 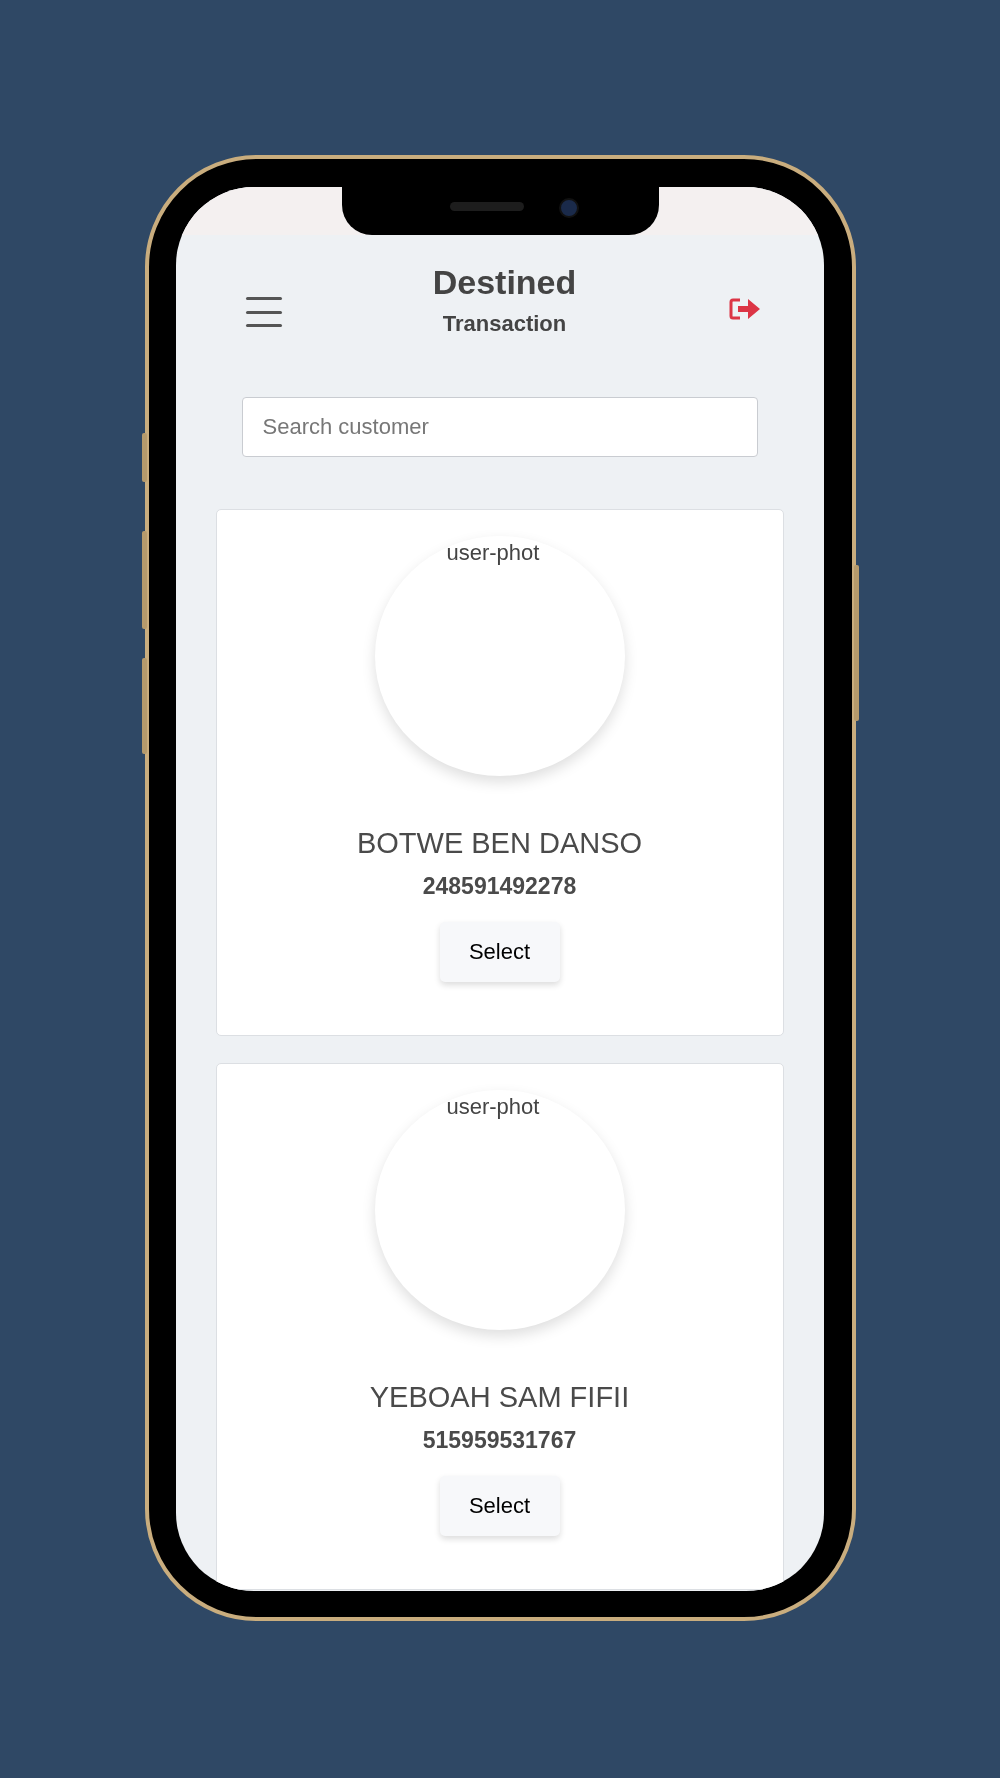 What do you see at coordinates (499, 886) in the screenshot?
I see `account-number: 248591492278` at bounding box center [499, 886].